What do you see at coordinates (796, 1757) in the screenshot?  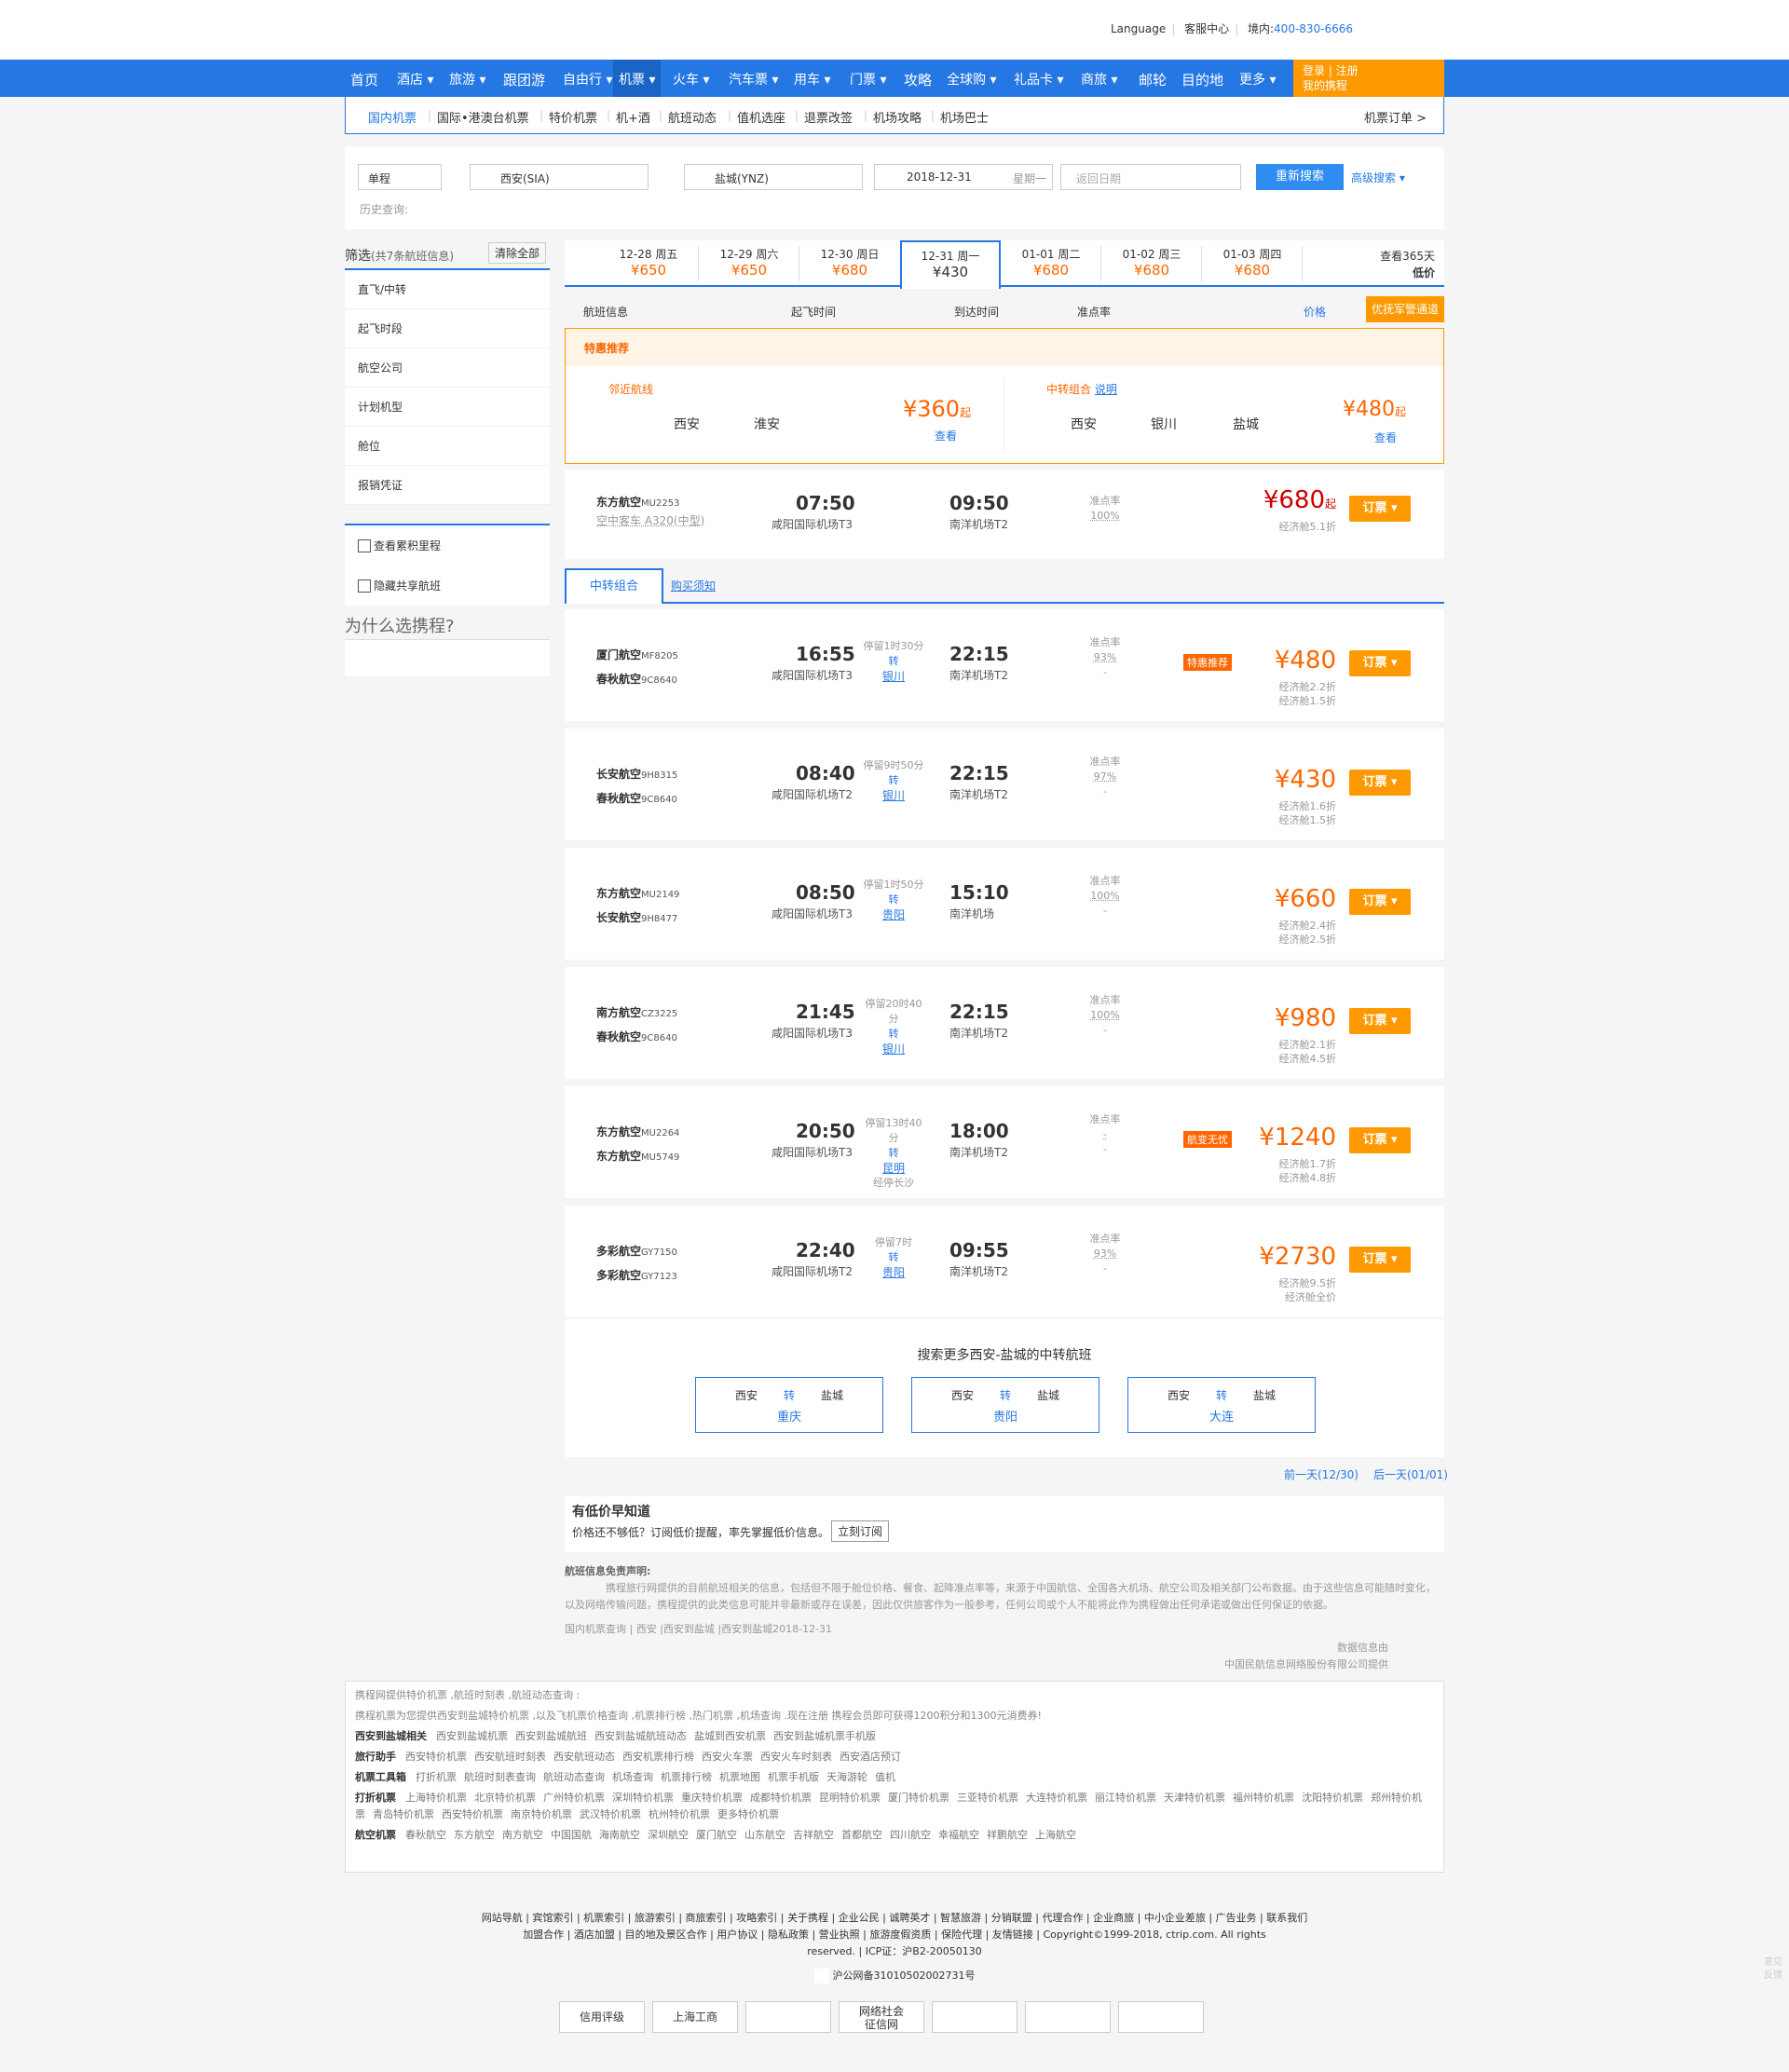 I see `seo-link: 西安火车时刻表` at bounding box center [796, 1757].